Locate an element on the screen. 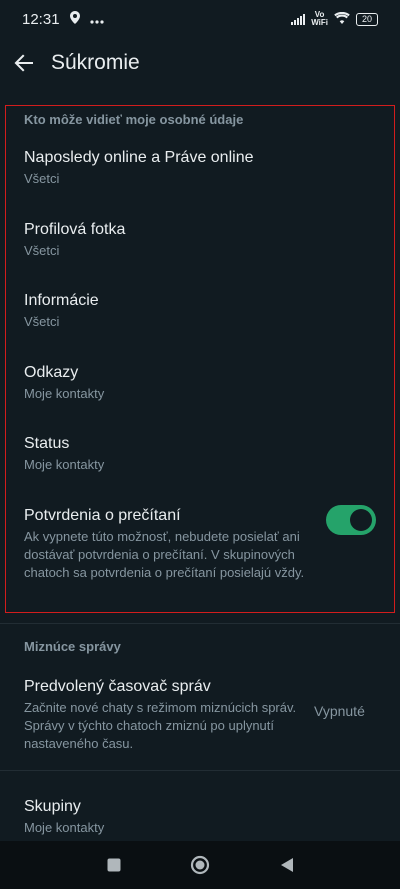 Image resolution: width=400 pixels, height=889 pixels. back-button is located at coordinates (24, 63).